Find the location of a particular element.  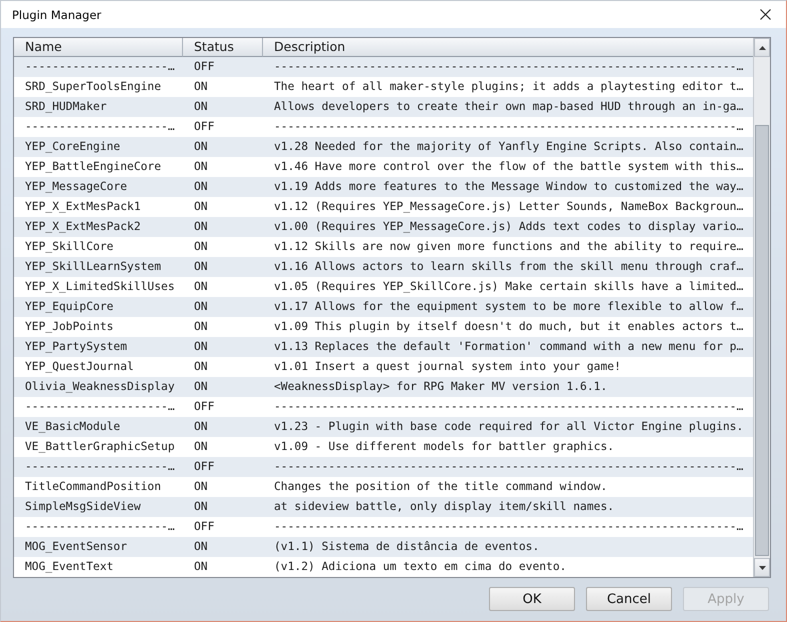

dialog-button: OK is located at coordinates (532, 599).